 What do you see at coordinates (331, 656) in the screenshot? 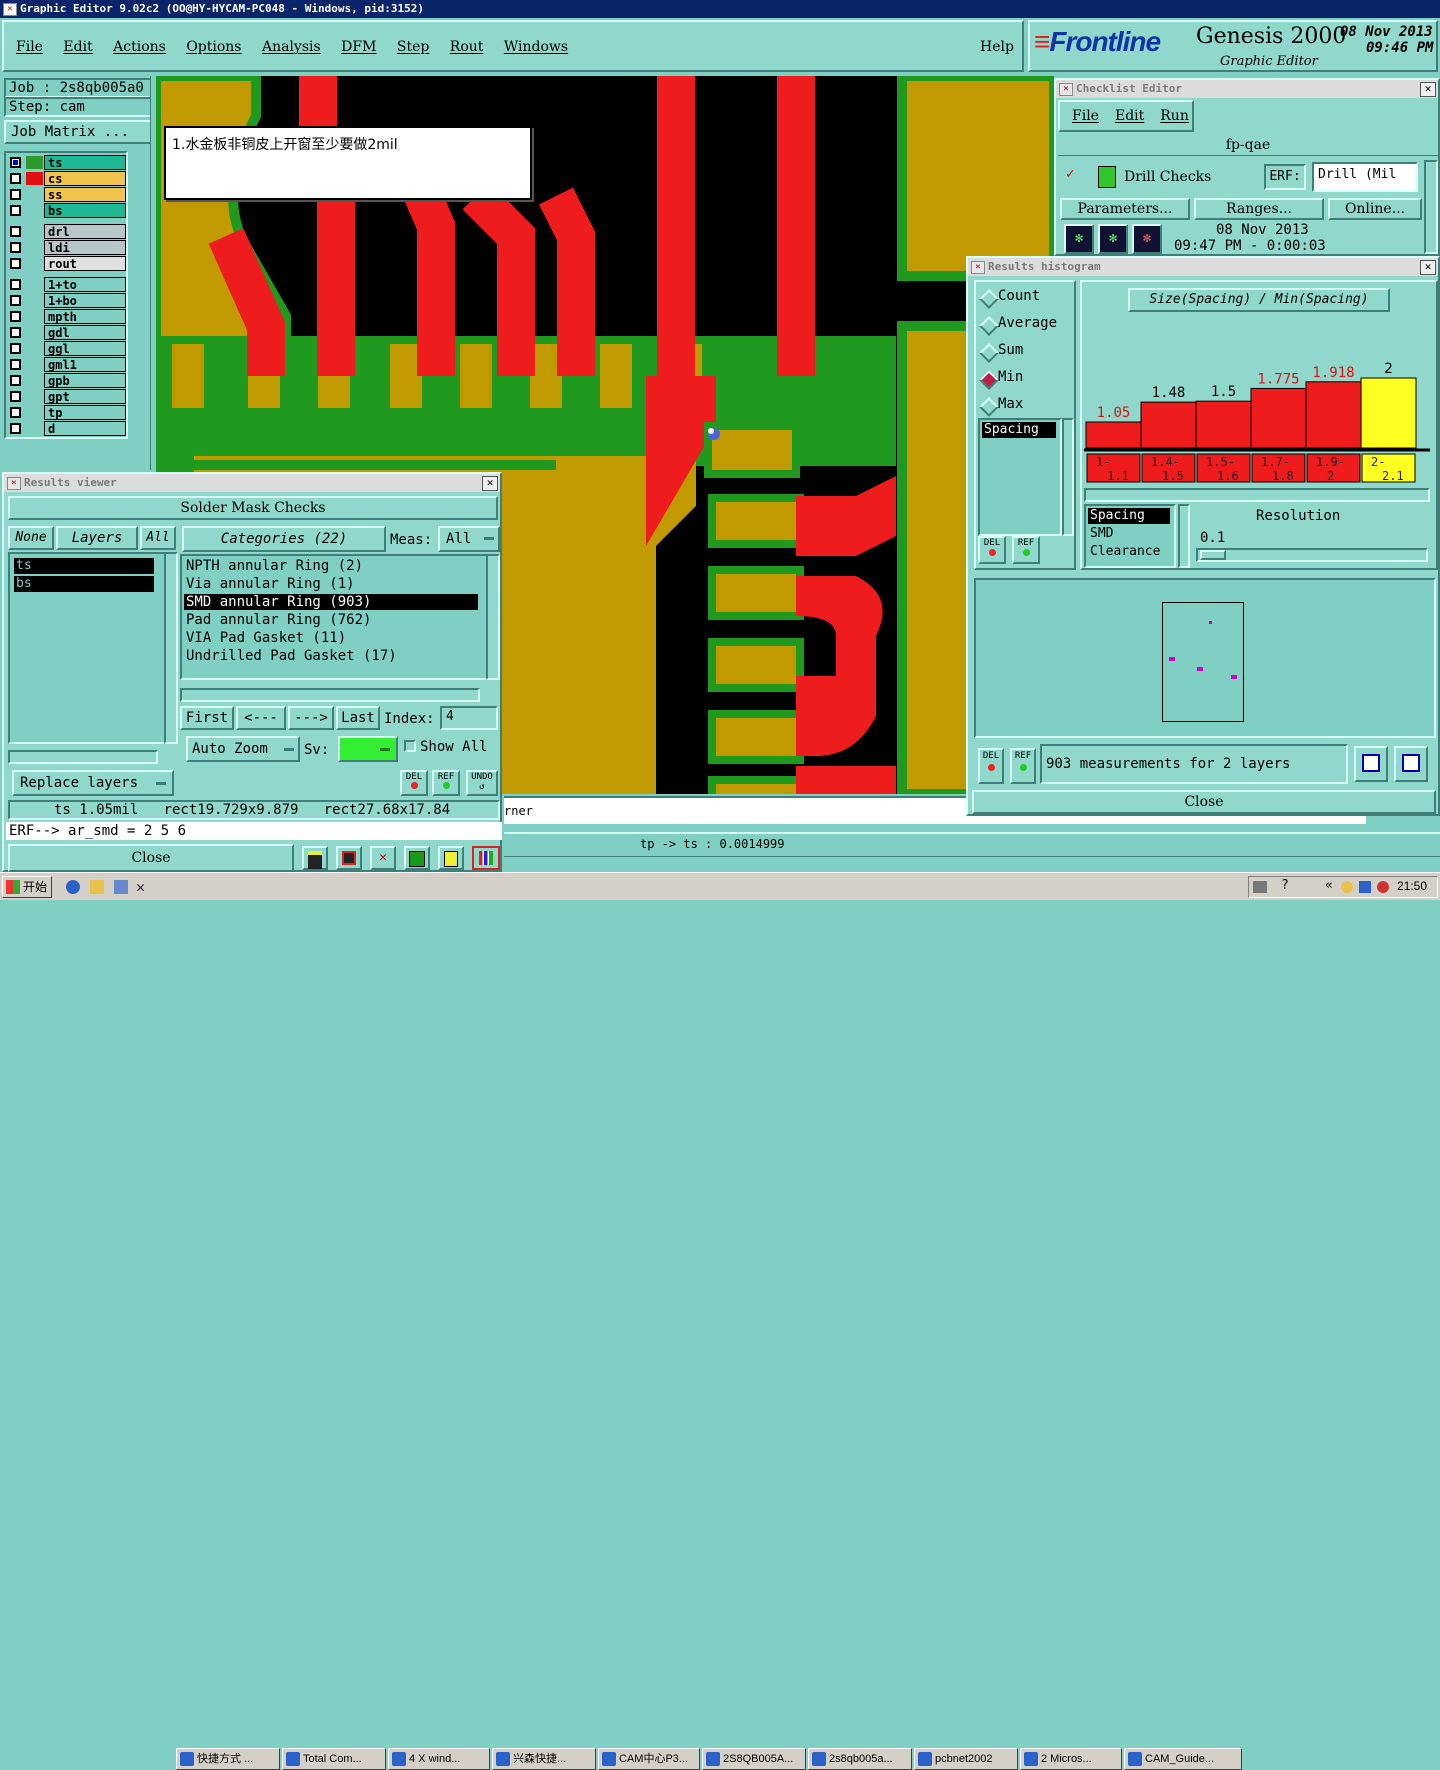
I see `category-item: Undrilled Pad Gasket (17)` at bounding box center [331, 656].